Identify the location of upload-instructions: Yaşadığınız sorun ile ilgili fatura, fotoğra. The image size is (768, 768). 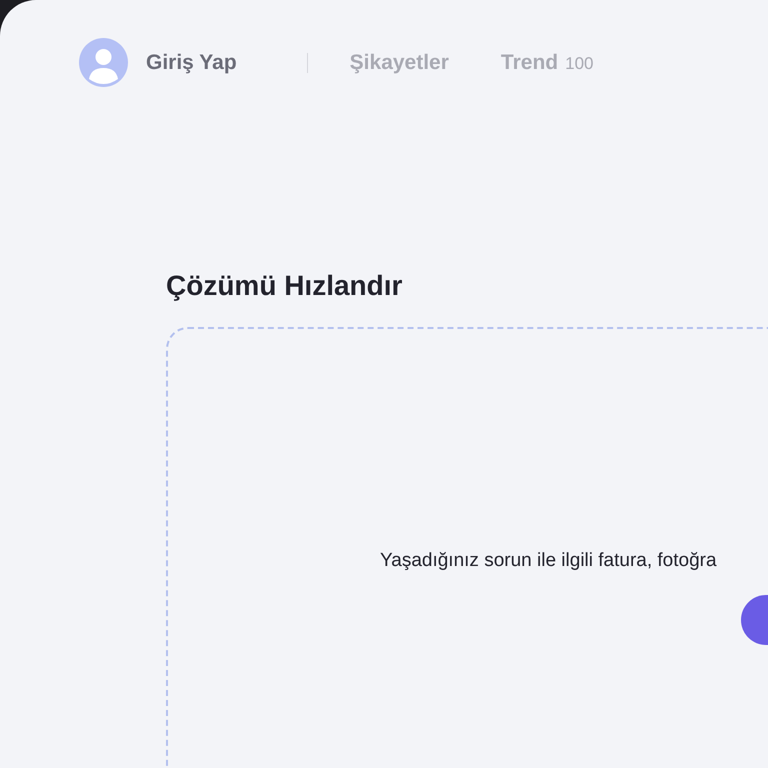
(548, 561).